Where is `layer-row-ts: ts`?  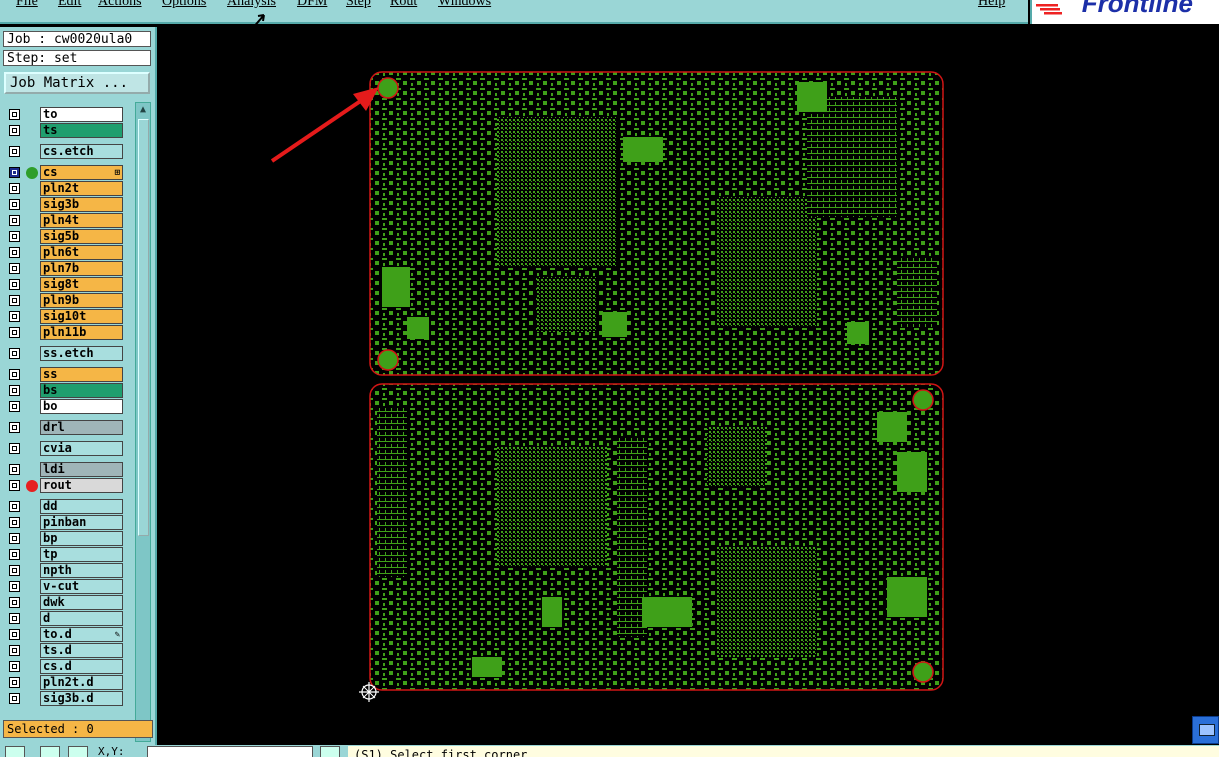
layer-row-ts: ts is located at coordinates (64, 131).